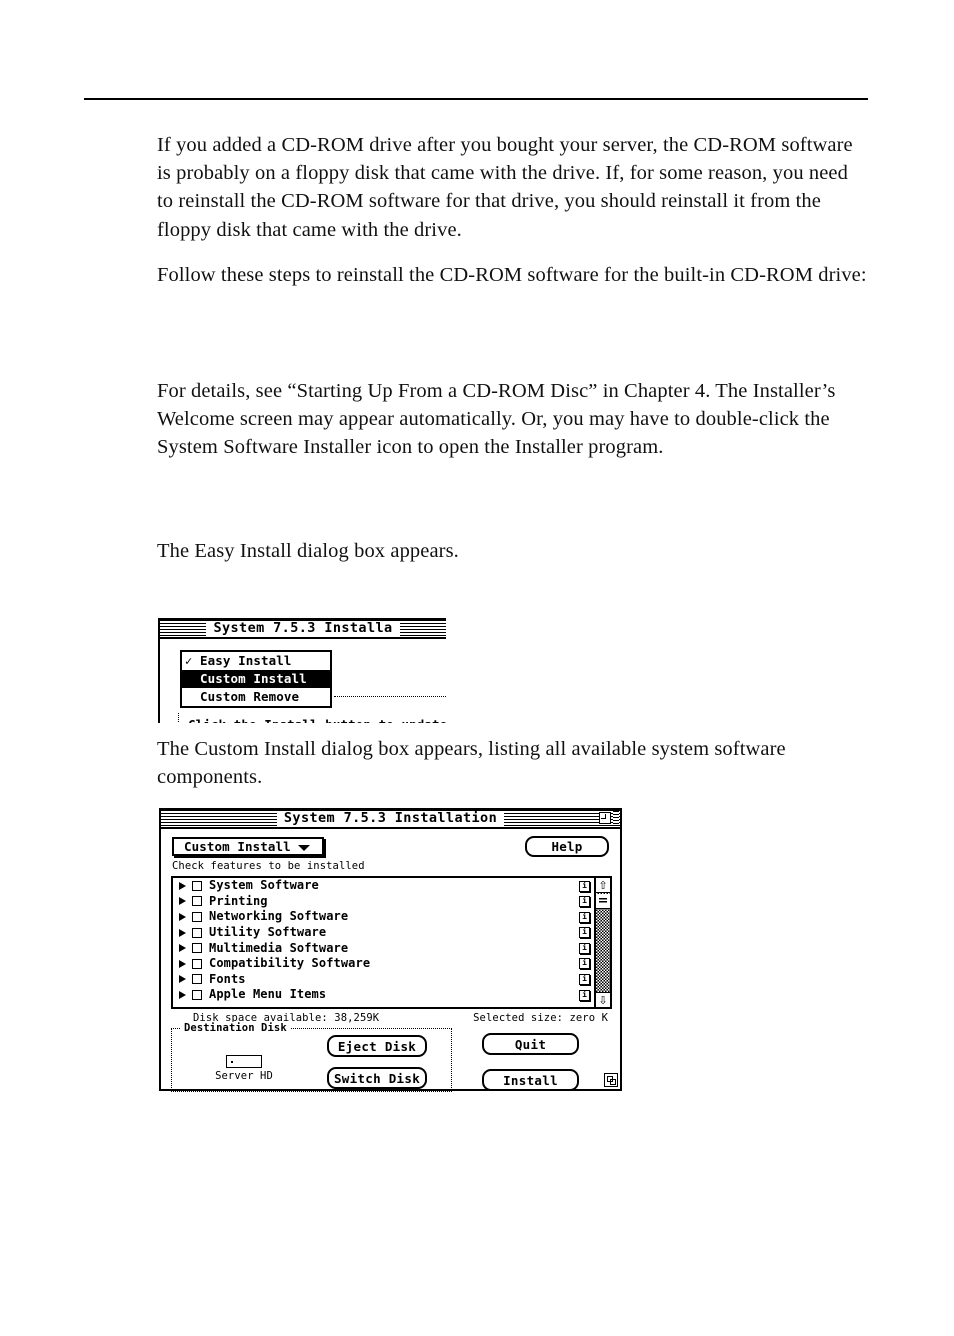 Image resolution: width=954 pixels, height=1336 pixels. What do you see at coordinates (383, 995) in the screenshot?
I see `feature-row: Apple Menu Items i` at bounding box center [383, 995].